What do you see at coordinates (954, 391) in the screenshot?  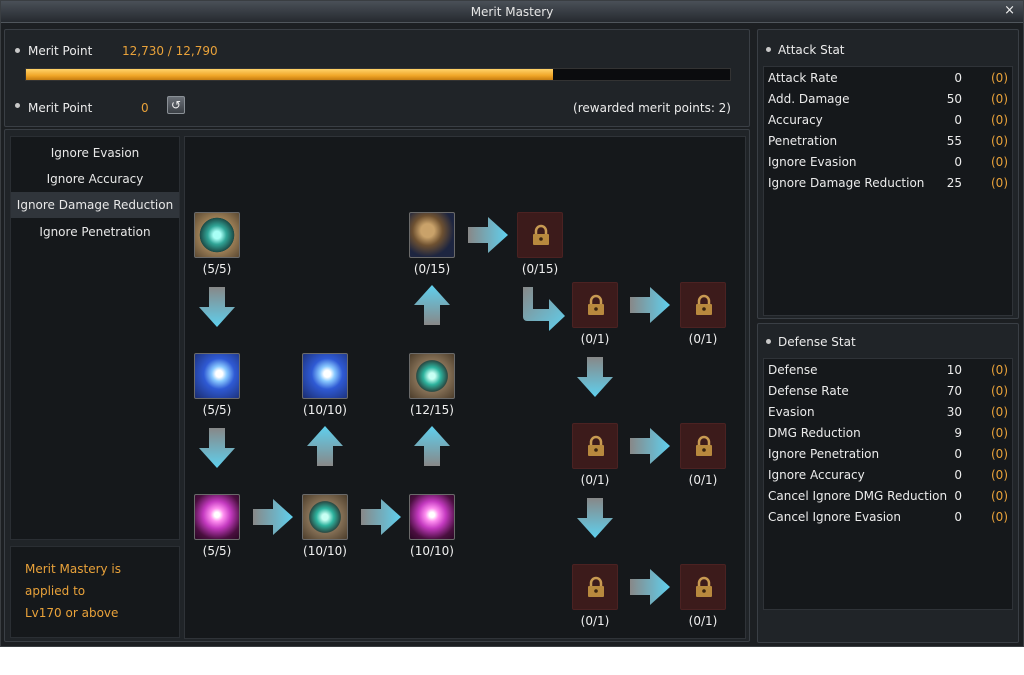 I see `stat-value: 70` at bounding box center [954, 391].